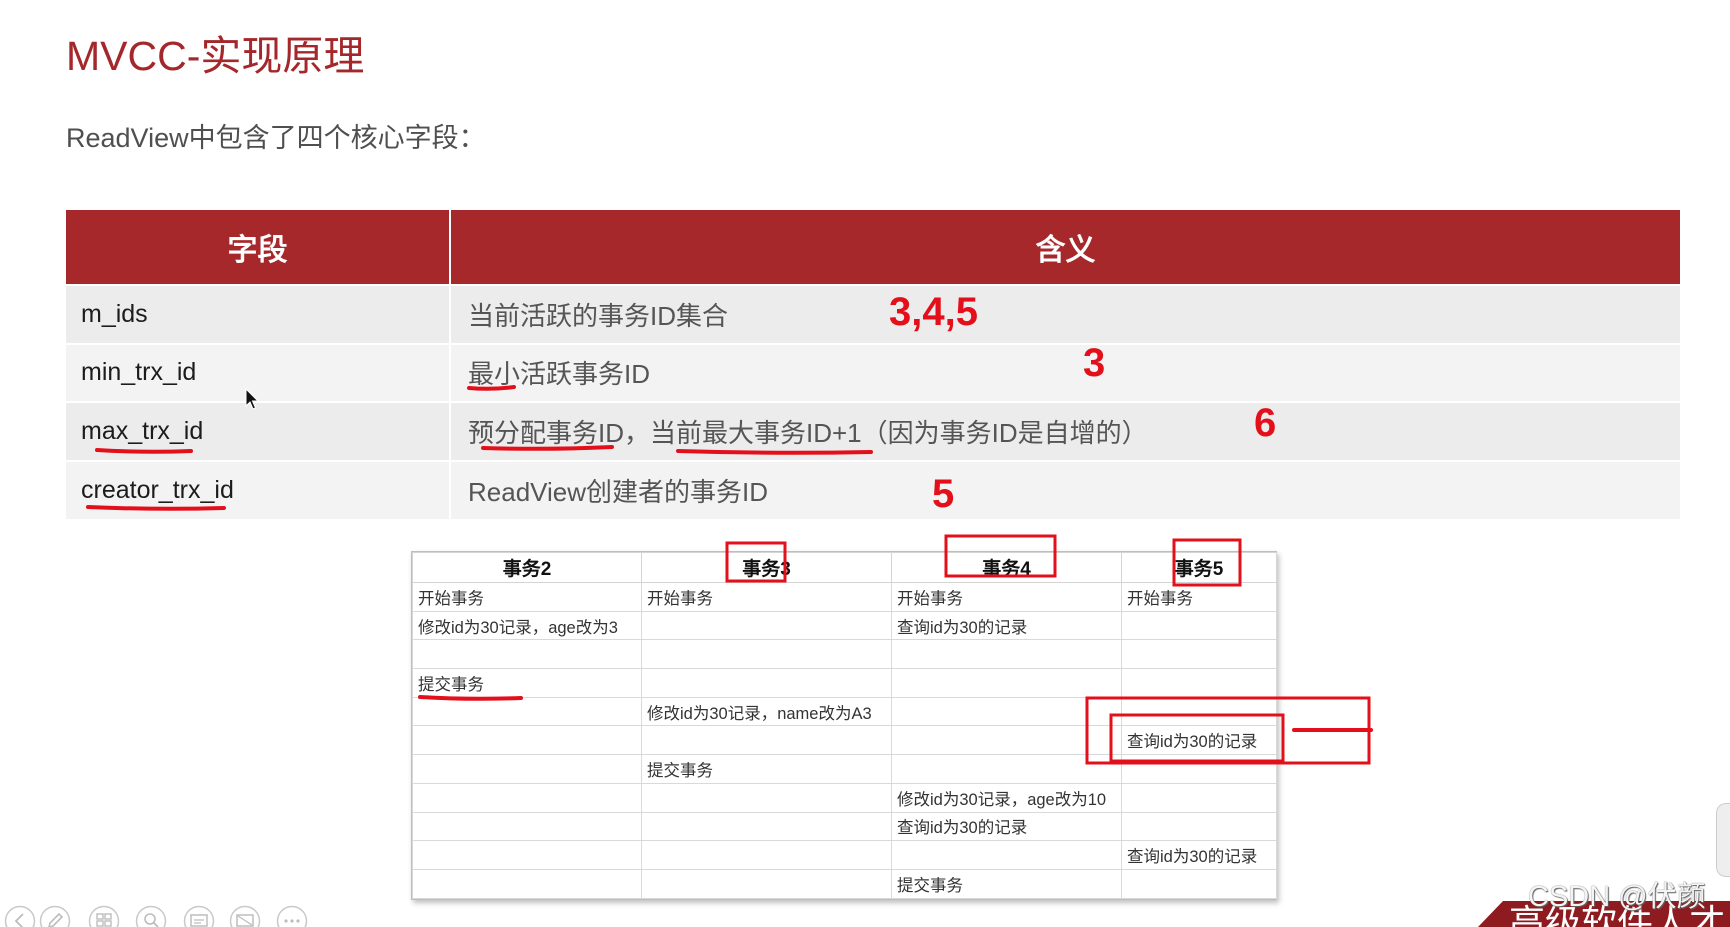 The height and width of the screenshot is (927, 1730). I want to click on table-header-row: 字段 含义, so click(873, 247).